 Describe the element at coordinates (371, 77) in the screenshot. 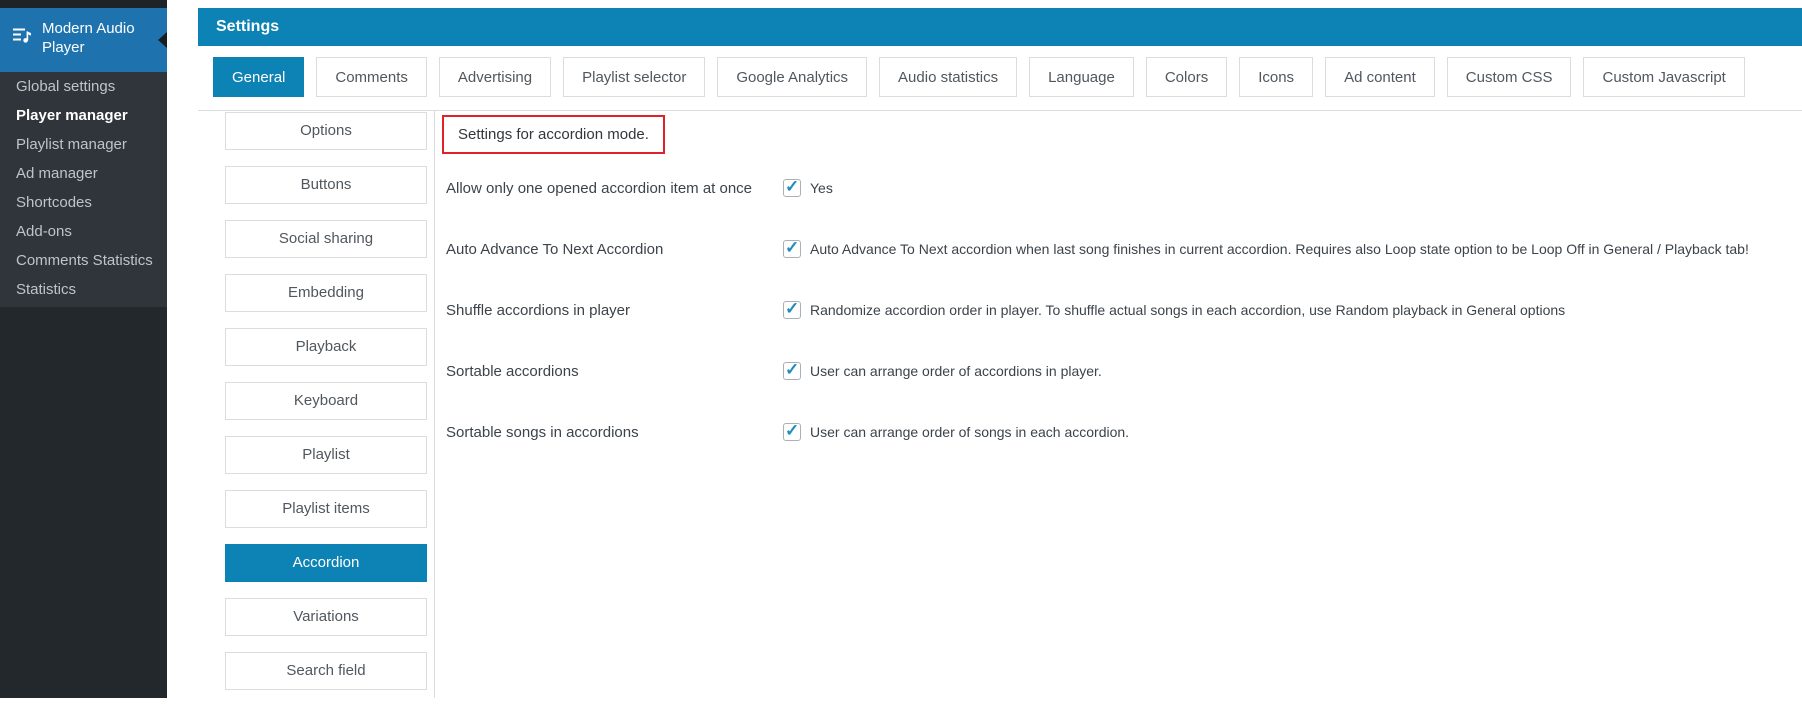

I see `tab-comments: Comments` at that location.